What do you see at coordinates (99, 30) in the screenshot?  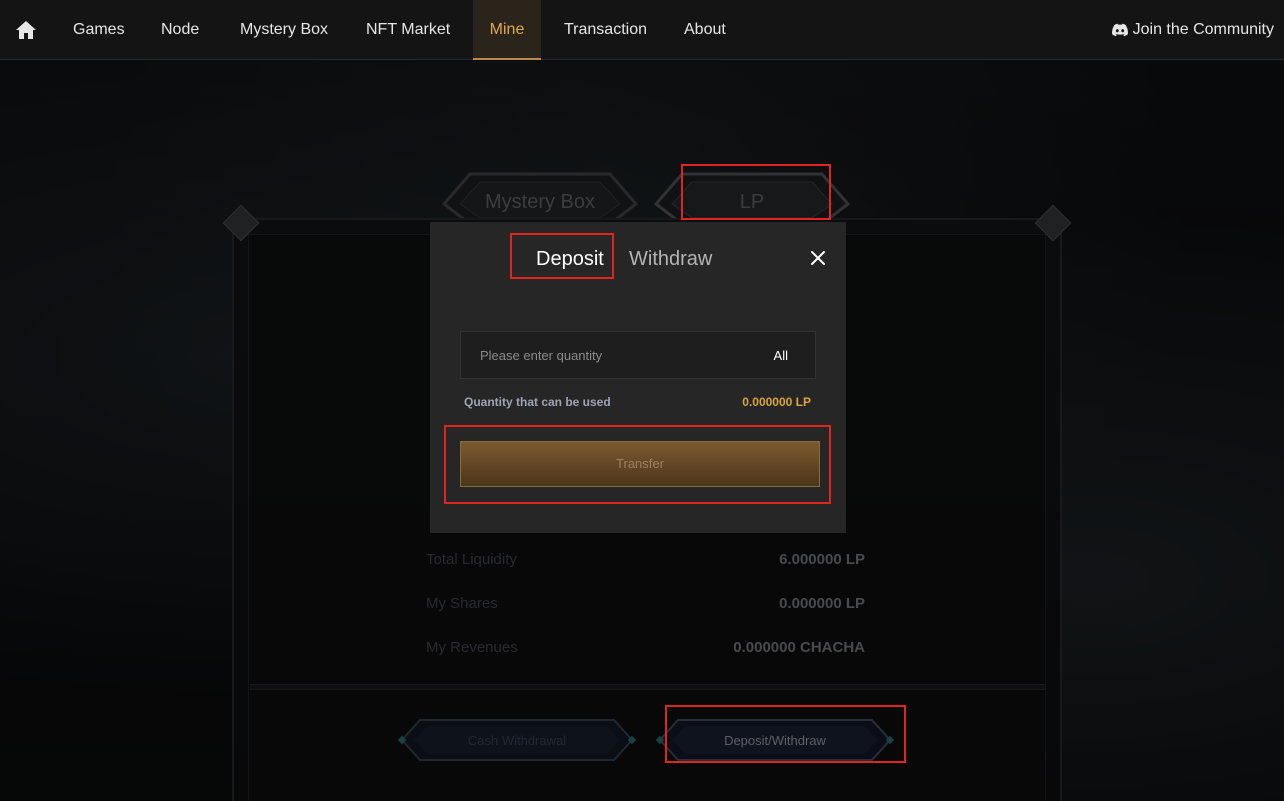 I see `nav-item-games: Games` at bounding box center [99, 30].